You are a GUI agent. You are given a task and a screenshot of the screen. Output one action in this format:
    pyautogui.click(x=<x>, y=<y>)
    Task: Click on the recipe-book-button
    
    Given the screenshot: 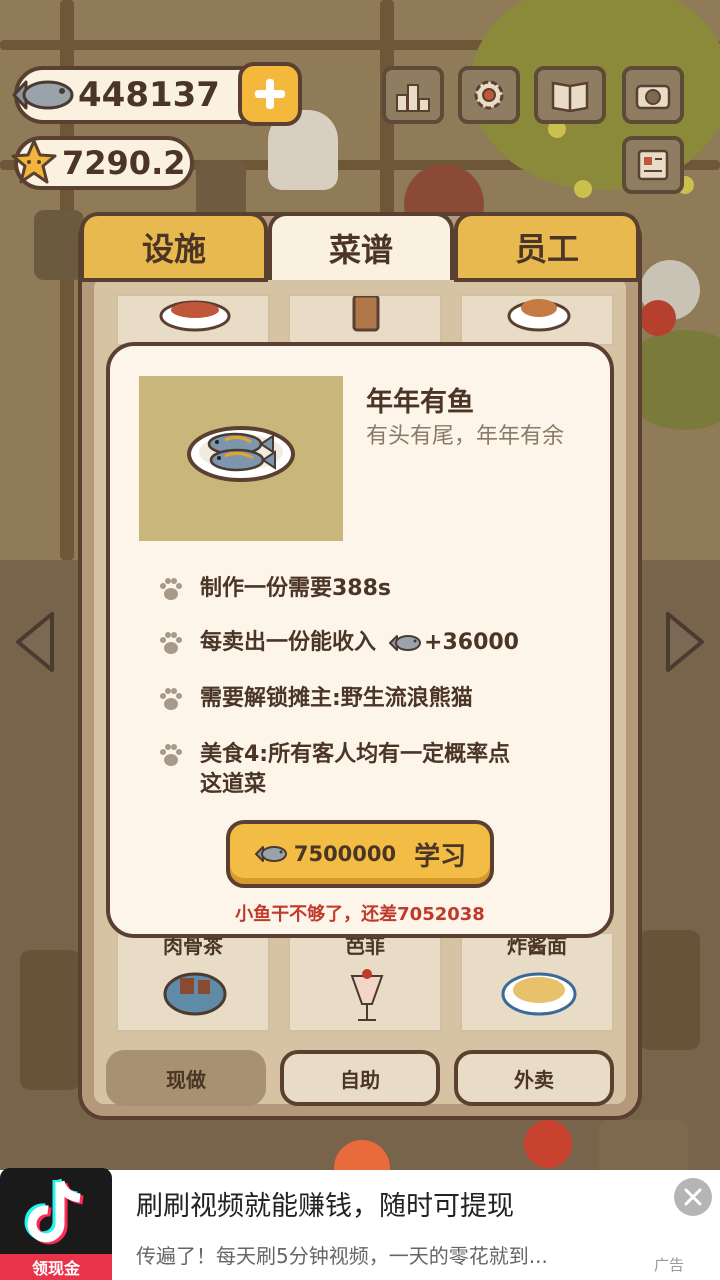 What is the action you would take?
    pyautogui.click(x=570, y=95)
    